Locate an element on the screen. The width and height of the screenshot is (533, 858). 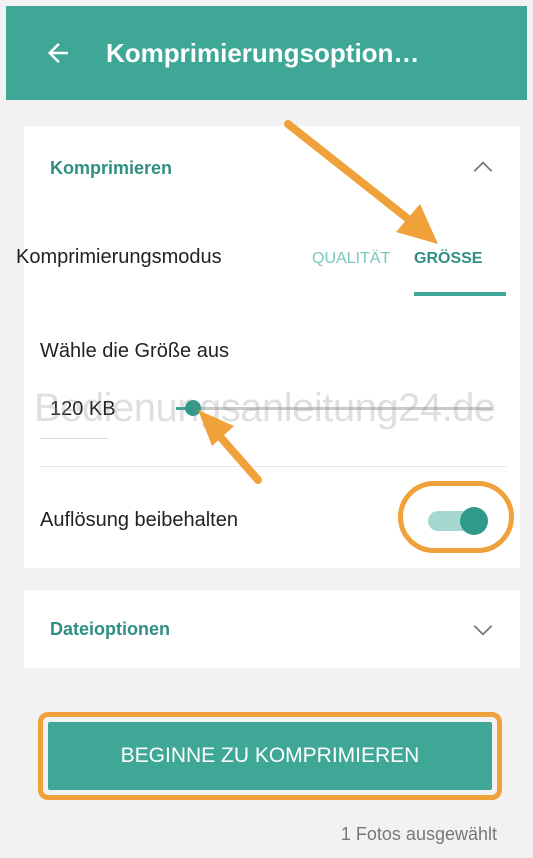
arrow-to-slider is located at coordinates (230, 447).